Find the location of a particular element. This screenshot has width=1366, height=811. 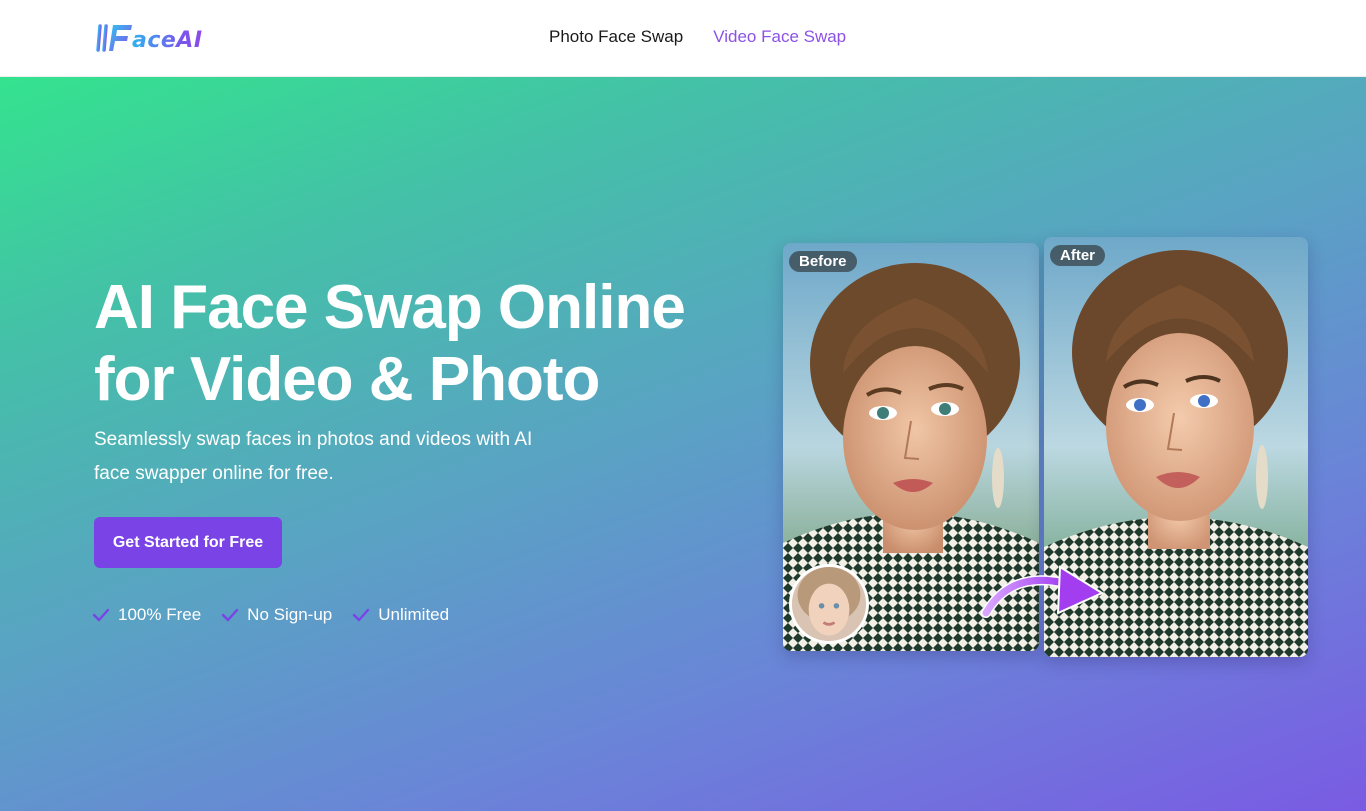

feature-list: 100% Free No Sign-up Unlimited is located at coordinates (270, 615).